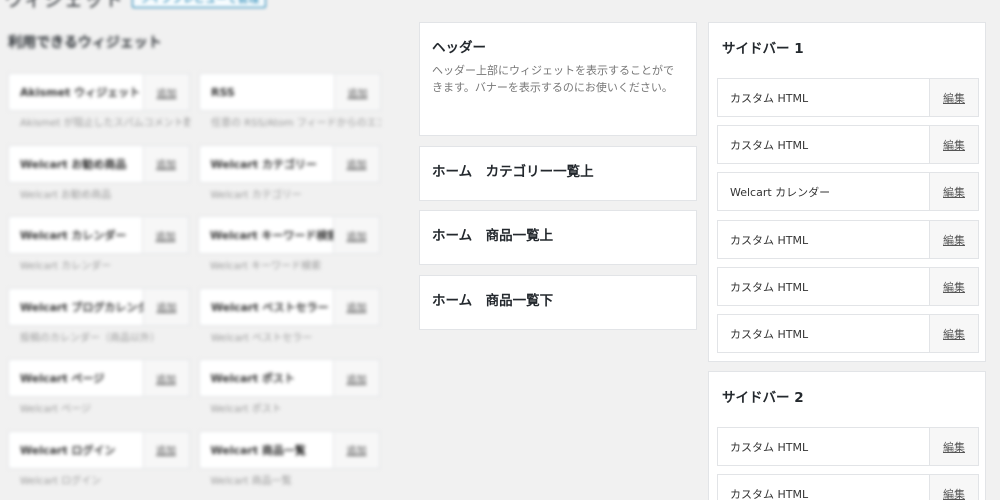 Image resolution: width=1000 pixels, height=500 pixels. Describe the element at coordinates (763, 398) in the screenshot. I see `widget-area-title: サイドバー 2` at that location.